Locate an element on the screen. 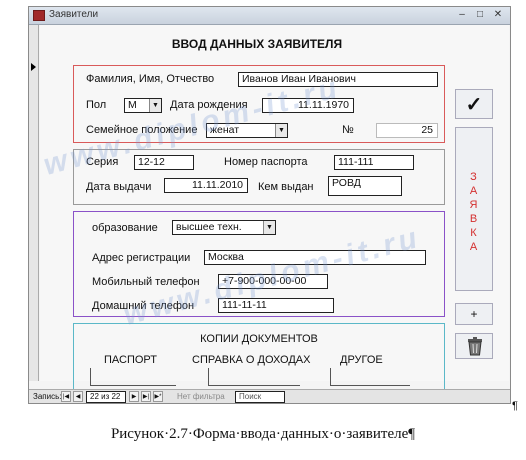 This screenshot has width=526, height=460. passport-number-field: 111-111 is located at coordinates (374, 162).